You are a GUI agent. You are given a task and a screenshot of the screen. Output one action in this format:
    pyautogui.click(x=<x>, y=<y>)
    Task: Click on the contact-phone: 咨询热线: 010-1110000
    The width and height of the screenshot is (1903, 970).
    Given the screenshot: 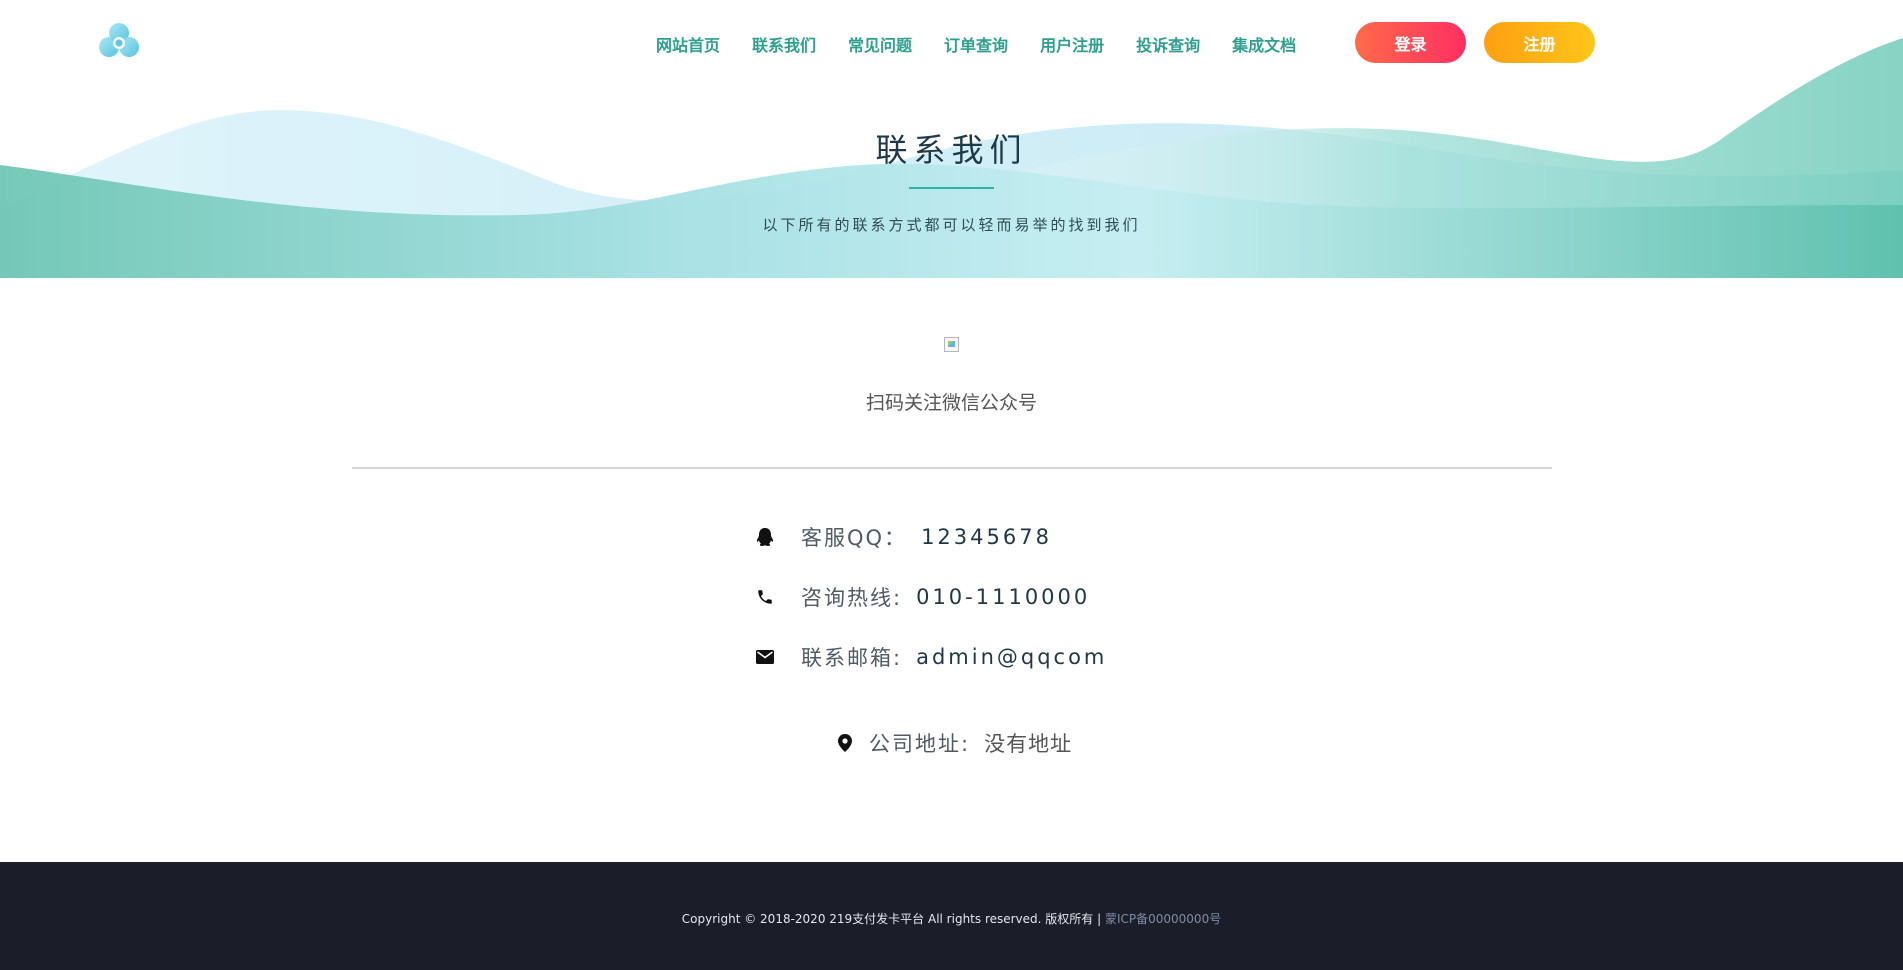 What is the action you would take?
    pyautogui.click(x=922, y=597)
    